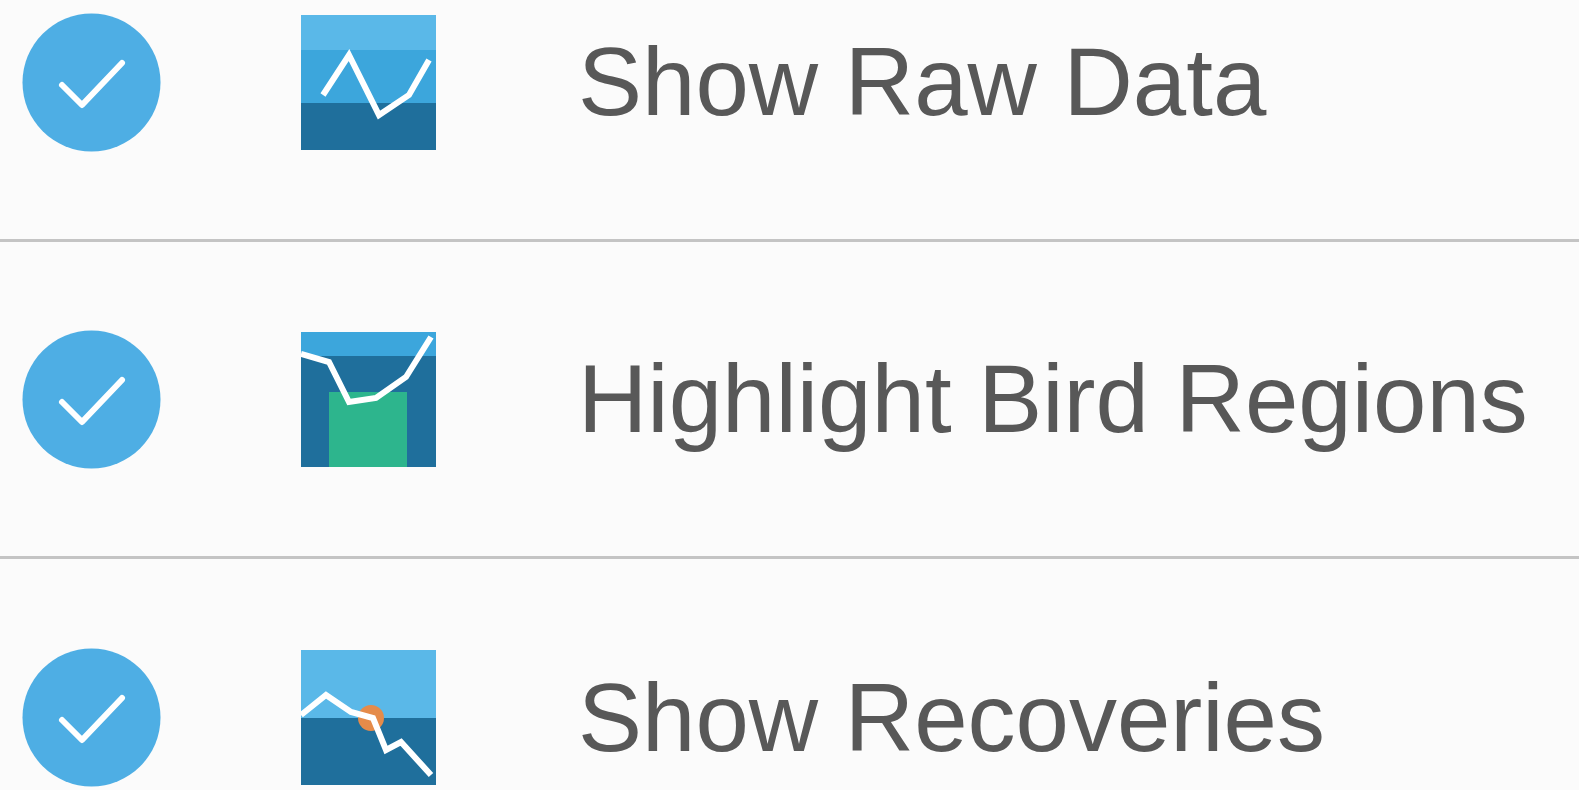  What do you see at coordinates (368, 399) in the screenshot?
I see `area-chart-icon` at bounding box center [368, 399].